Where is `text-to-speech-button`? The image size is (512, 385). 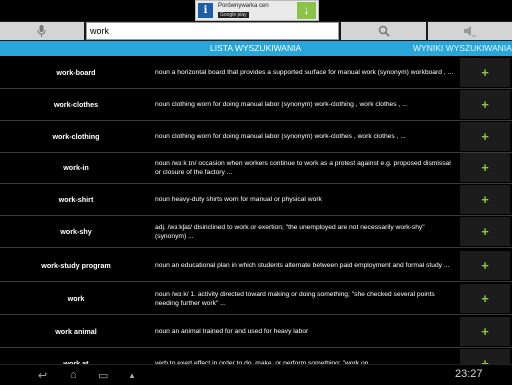
text-to-speech-button is located at coordinates (470, 31).